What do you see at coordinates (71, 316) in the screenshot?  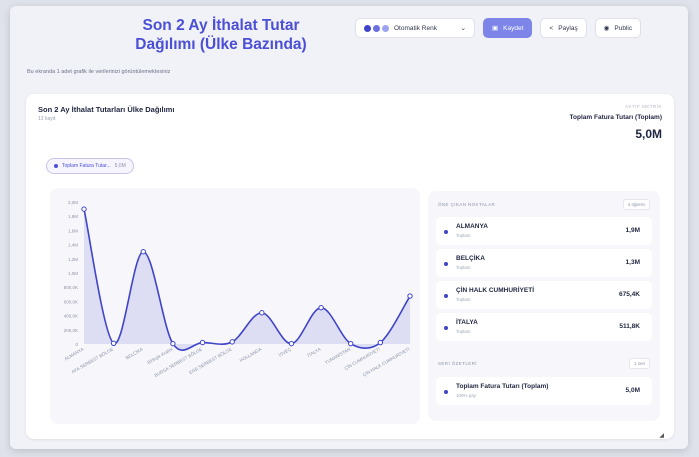 I see `y-tick-label: 400,0K` at bounding box center [71, 316].